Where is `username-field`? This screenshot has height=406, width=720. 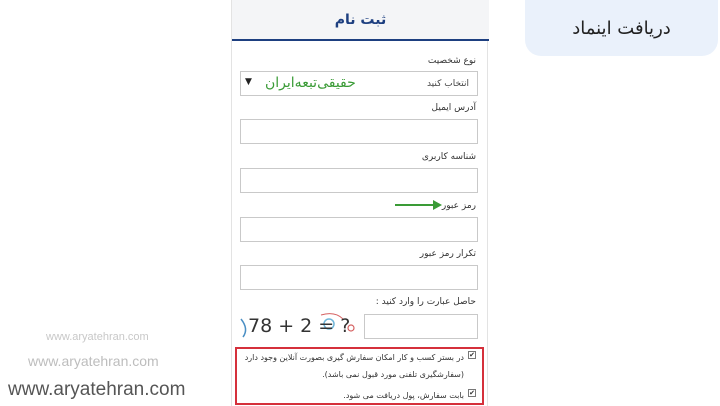 username-field is located at coordinates (359, 180).